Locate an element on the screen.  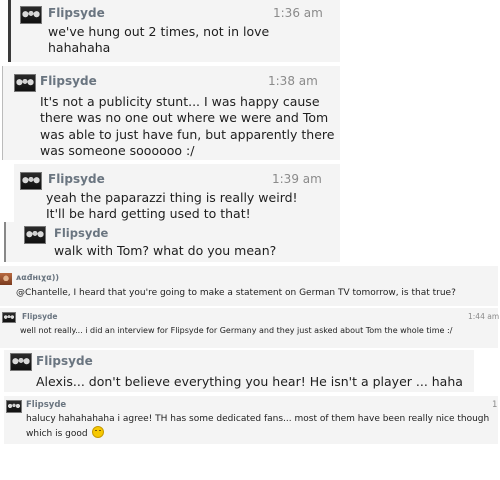
message-time: 1 is located at coordinates (495, 405).